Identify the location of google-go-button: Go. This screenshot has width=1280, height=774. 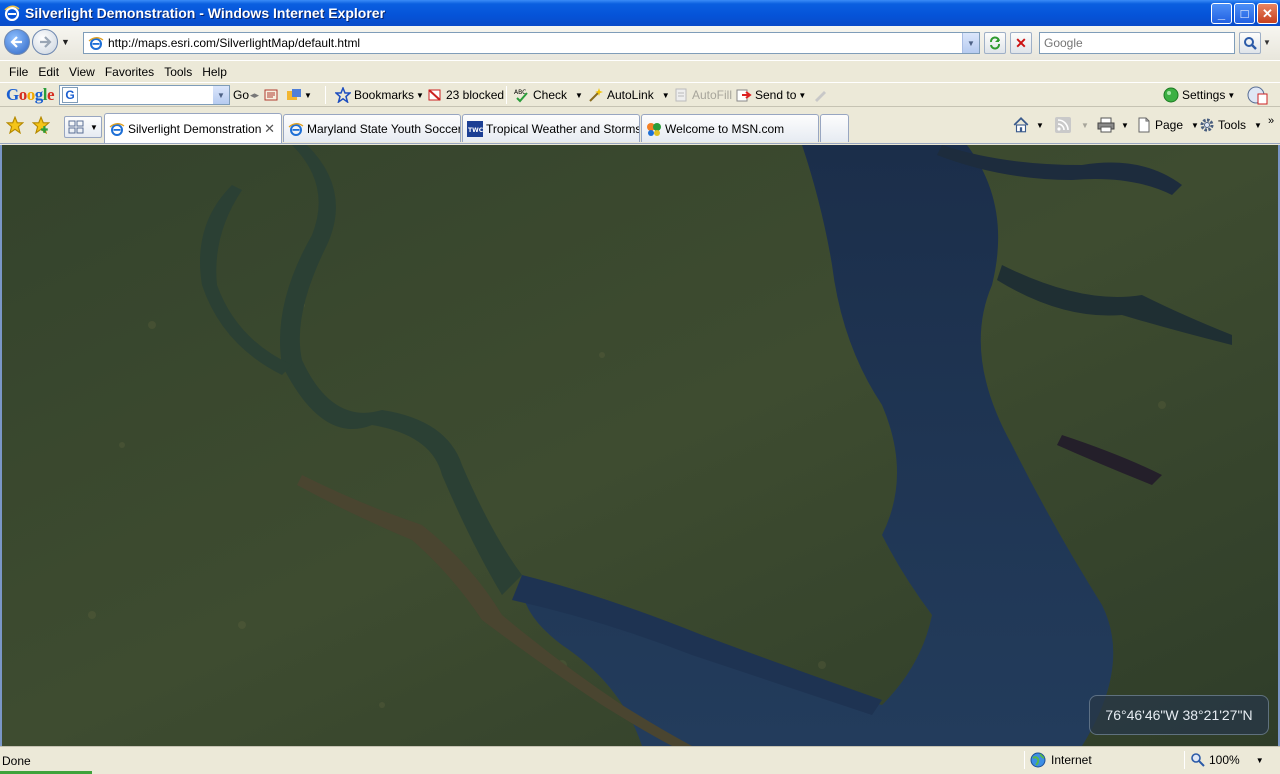
(241, 95).